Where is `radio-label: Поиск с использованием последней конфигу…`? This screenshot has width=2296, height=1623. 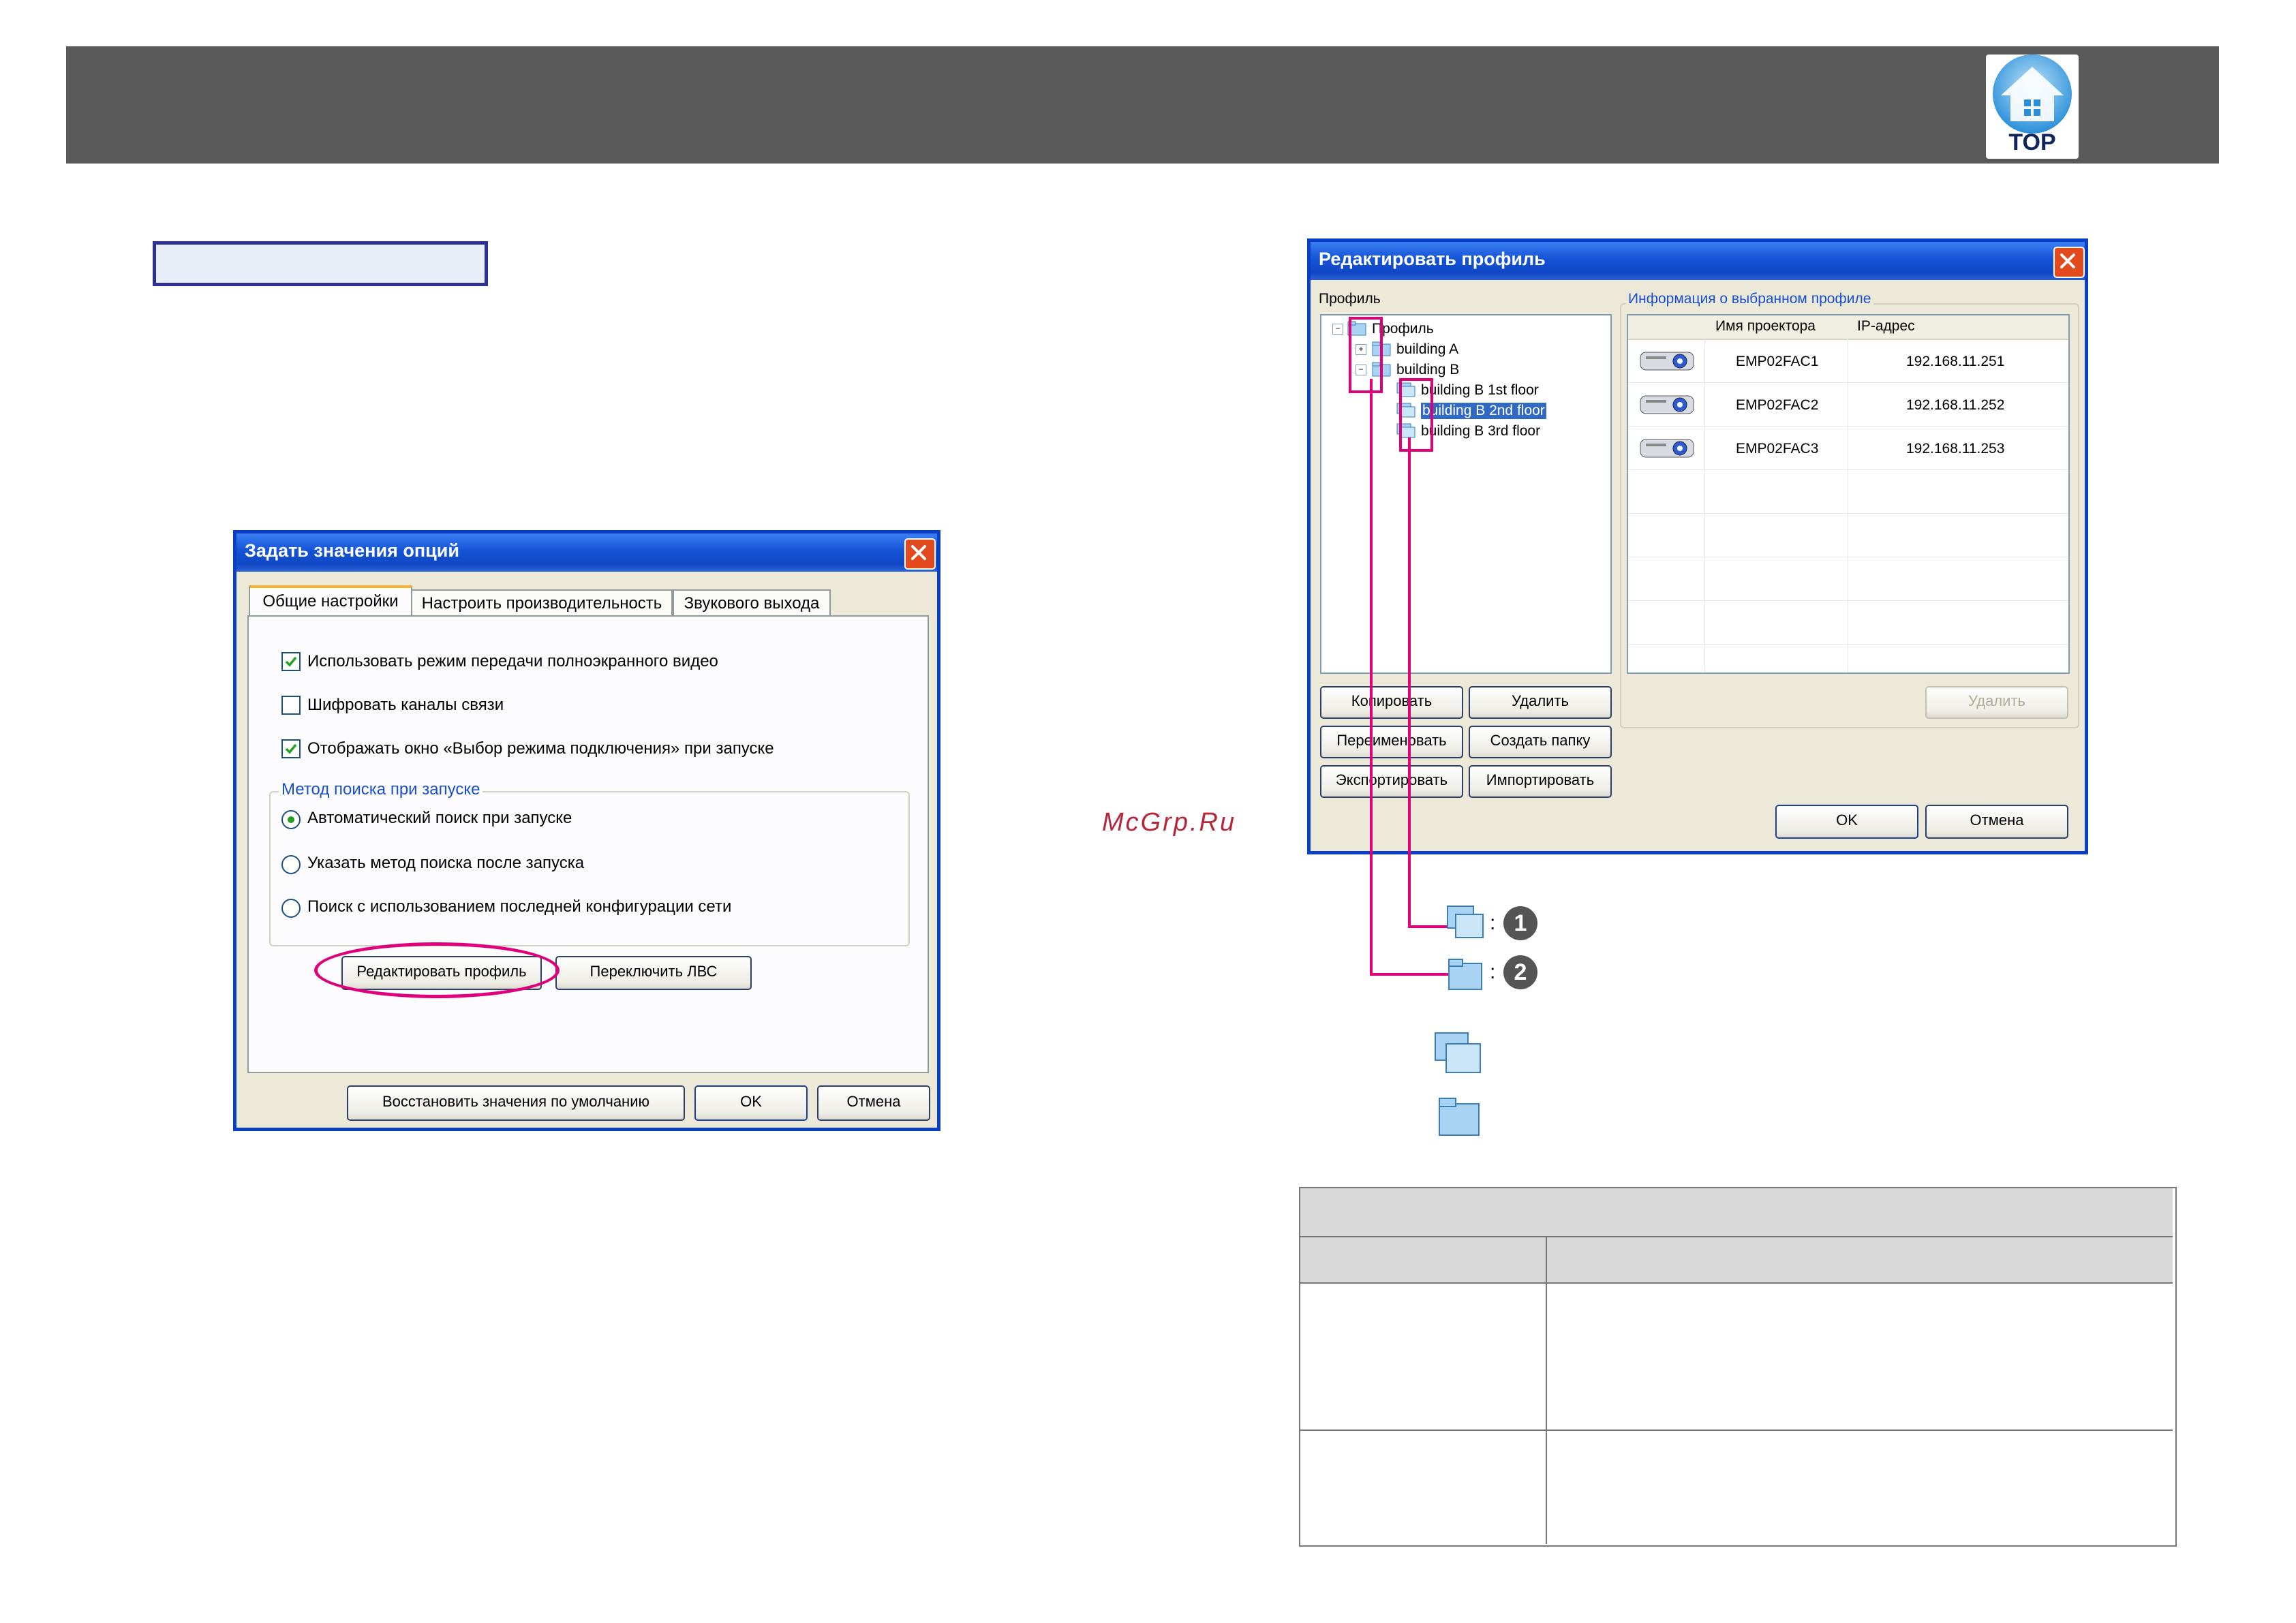 radio-label: Поиск с использованием последней конфигу… is located at coordinates (519, 906).